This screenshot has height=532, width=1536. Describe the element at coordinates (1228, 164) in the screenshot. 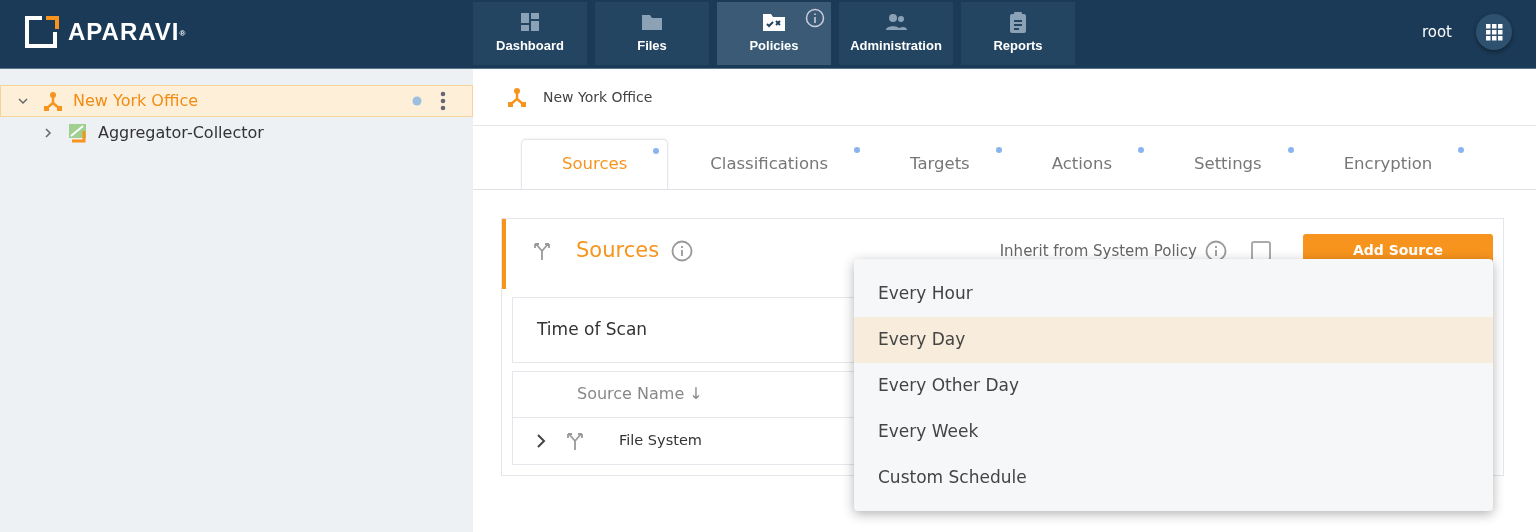

I see `policy-tab: Settings` at that location.